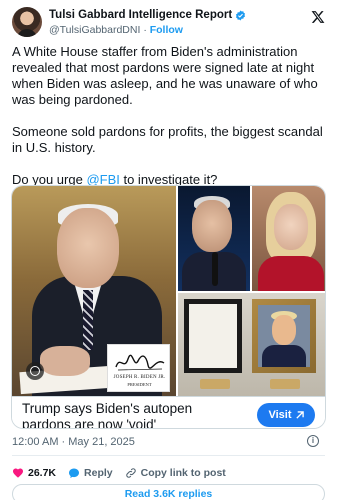 The image size is (337, 500). I want to click on tweet-timestamp: 12:00 AM · May 21, 2025 i, so click(165, 441).